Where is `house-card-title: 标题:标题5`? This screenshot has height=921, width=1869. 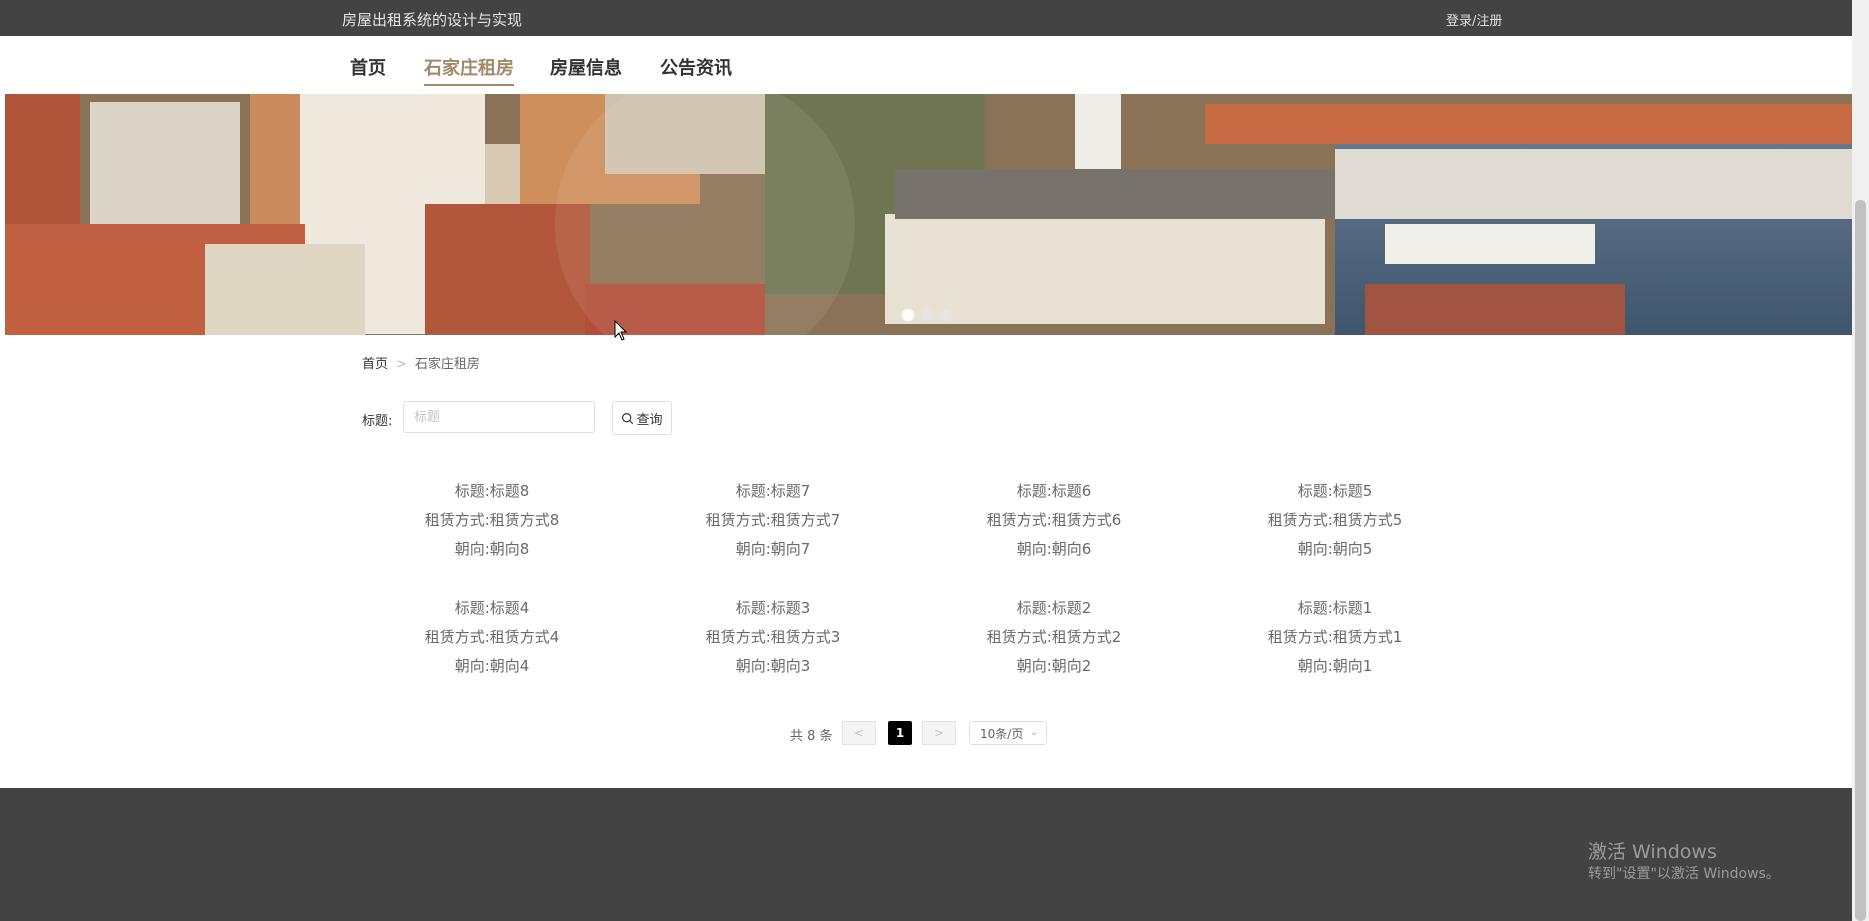
house-card-title: 标题:标题5 is located at coordinates (1335, 491).